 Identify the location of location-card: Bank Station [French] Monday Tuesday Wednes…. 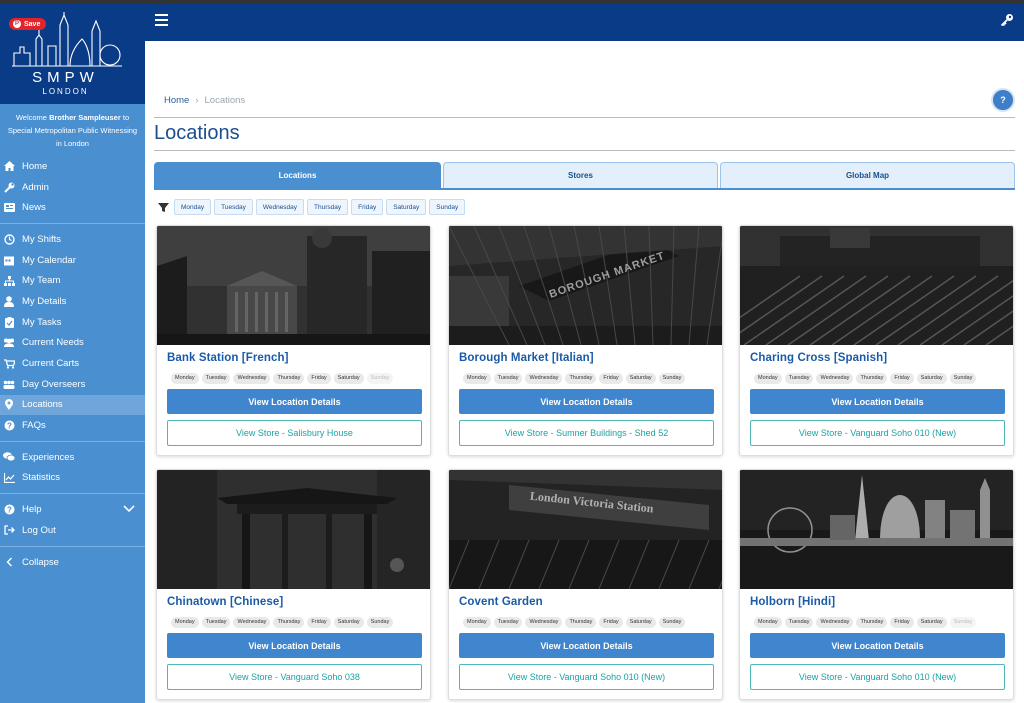
(293, 340).